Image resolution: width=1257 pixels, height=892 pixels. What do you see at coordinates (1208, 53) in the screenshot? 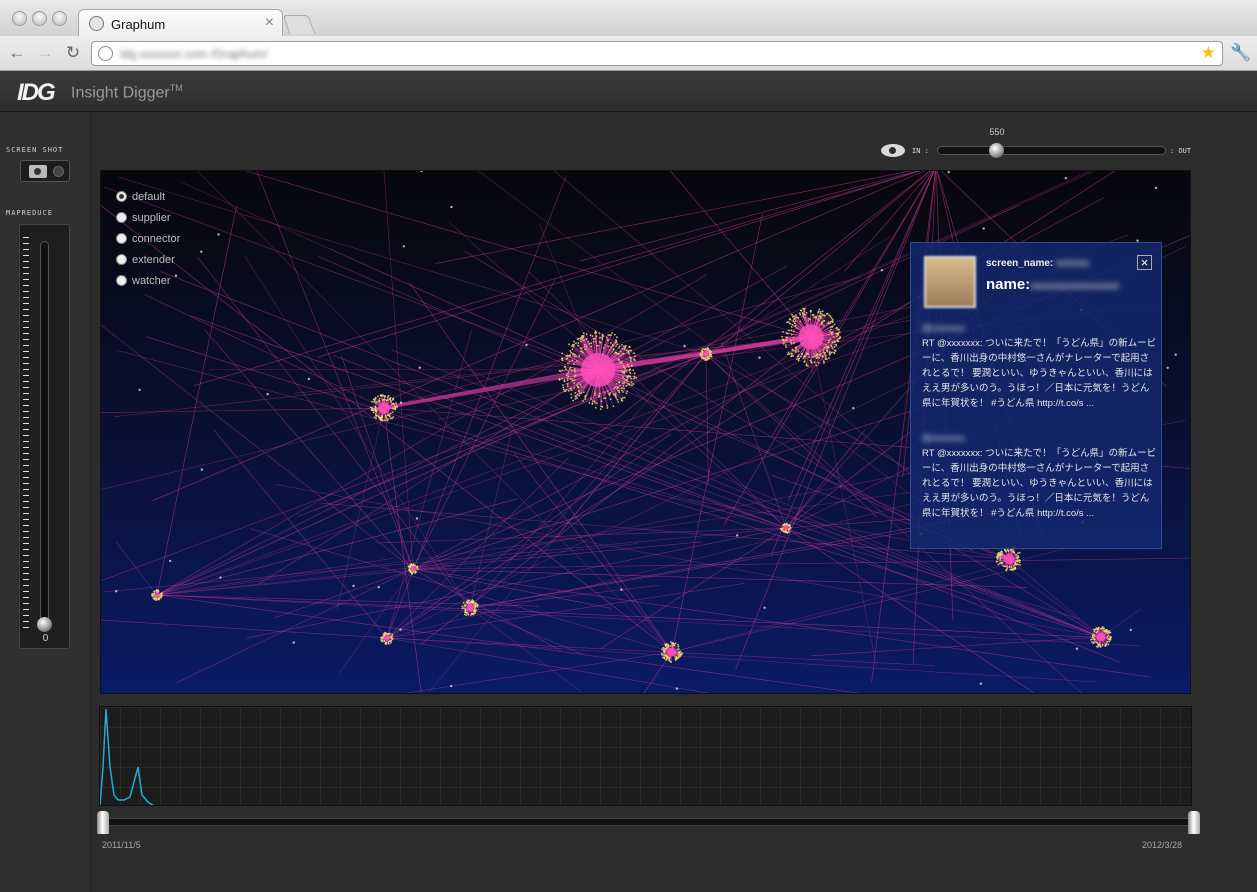
I see `bookmark-star-icon: ★` at bounding box center [1208, 53].